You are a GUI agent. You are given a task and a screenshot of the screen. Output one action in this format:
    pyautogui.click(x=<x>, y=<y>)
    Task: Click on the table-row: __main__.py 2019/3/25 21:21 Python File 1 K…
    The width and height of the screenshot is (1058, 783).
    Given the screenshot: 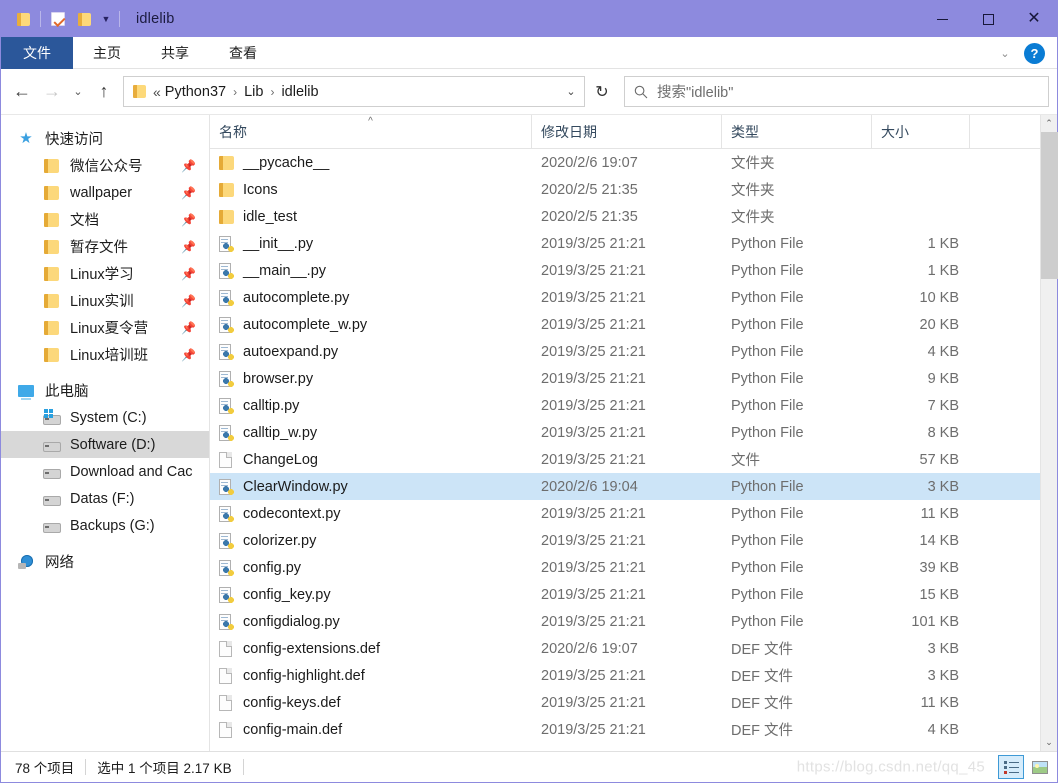 What is the action you would take?
    pyautogui.click(x=633, y=270)
    